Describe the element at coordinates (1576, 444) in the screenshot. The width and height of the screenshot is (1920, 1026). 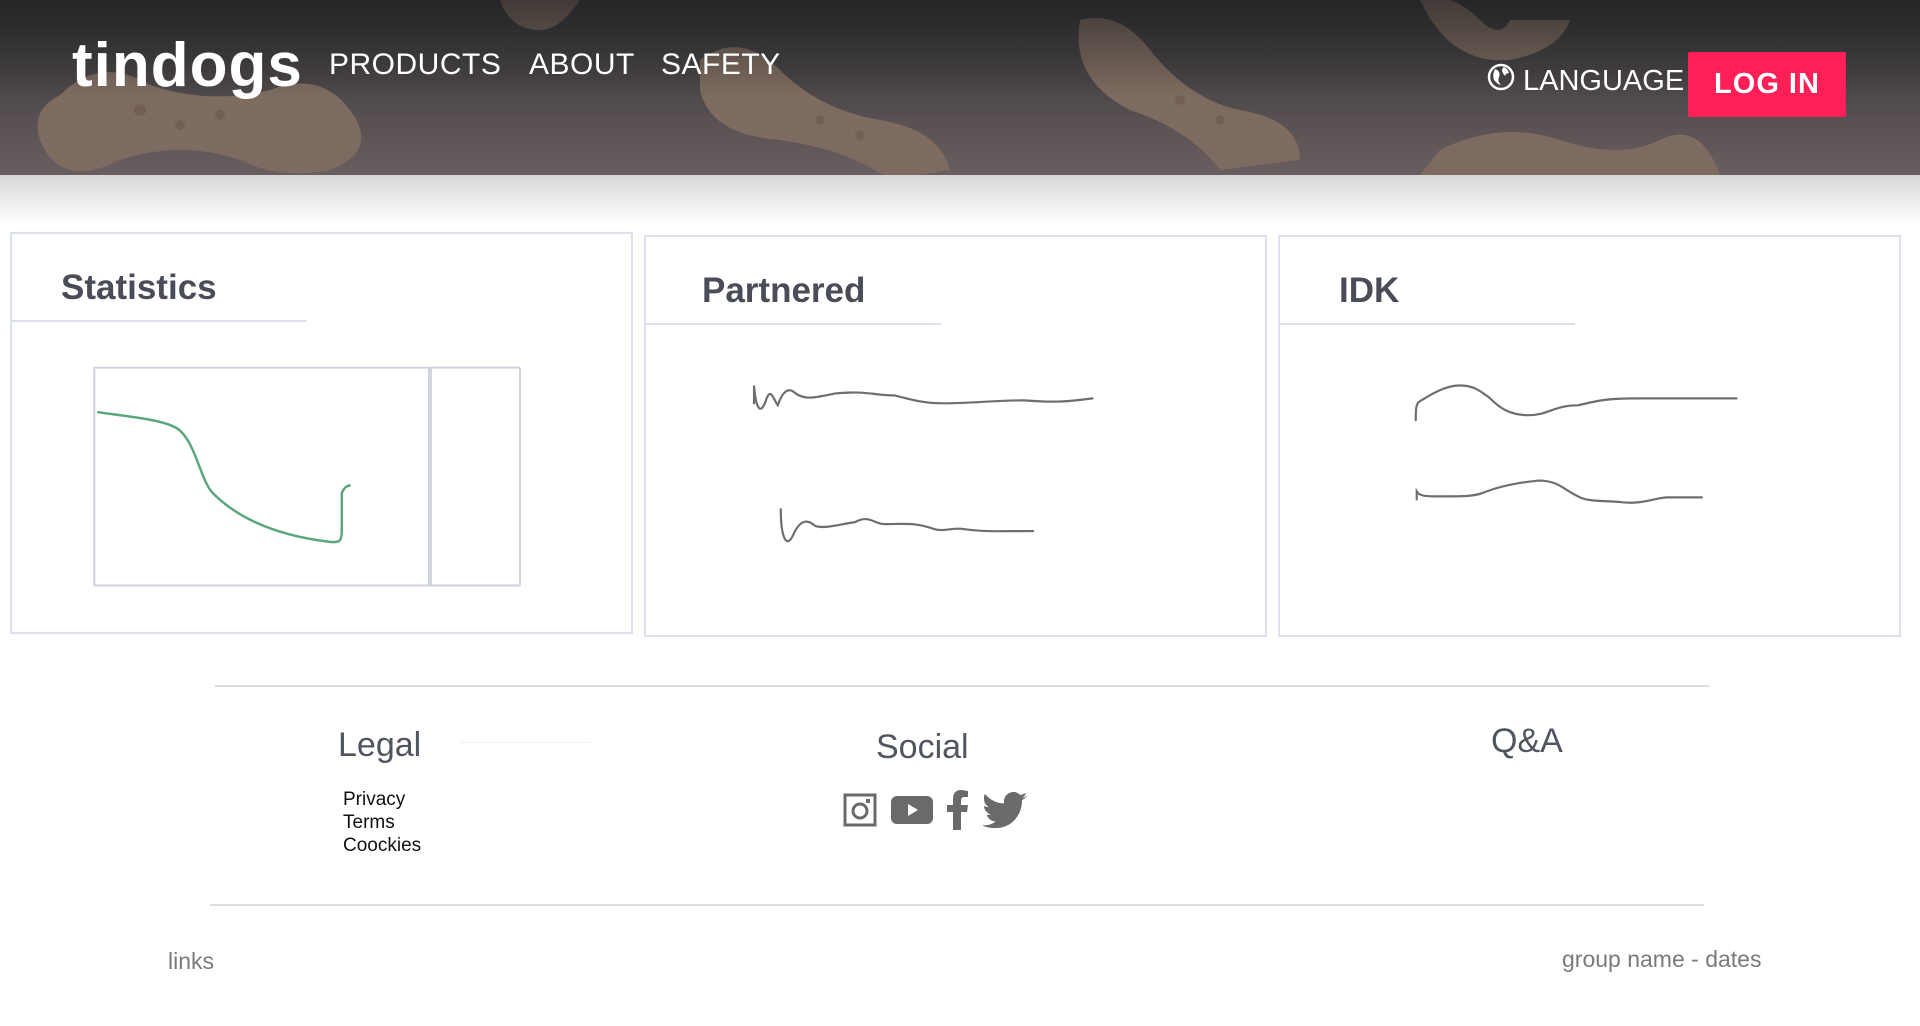
I see `idk-scribble` at that location.